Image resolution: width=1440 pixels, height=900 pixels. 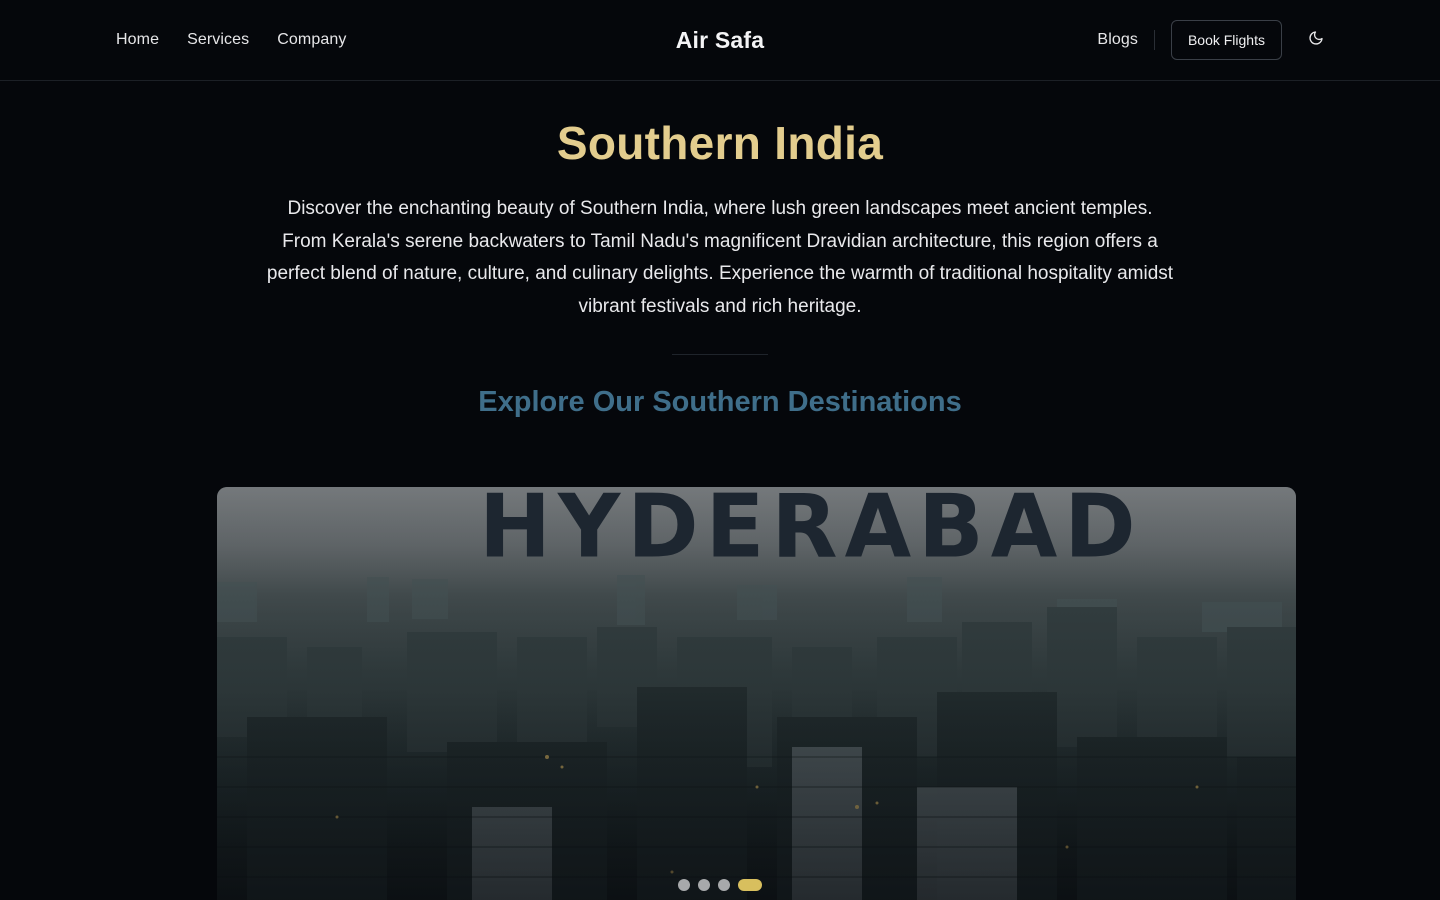 I want to click on carousel-dot-active, so click(x=750, y=885).